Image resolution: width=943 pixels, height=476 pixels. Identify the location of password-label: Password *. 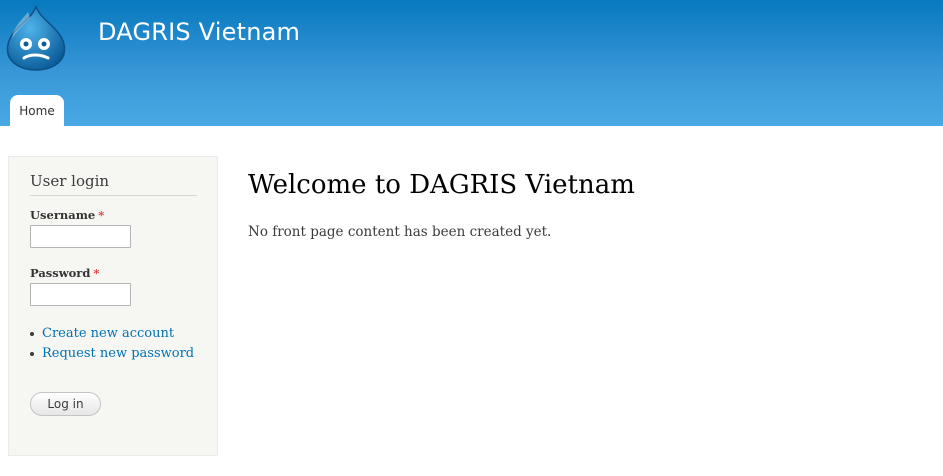
(64, 273).